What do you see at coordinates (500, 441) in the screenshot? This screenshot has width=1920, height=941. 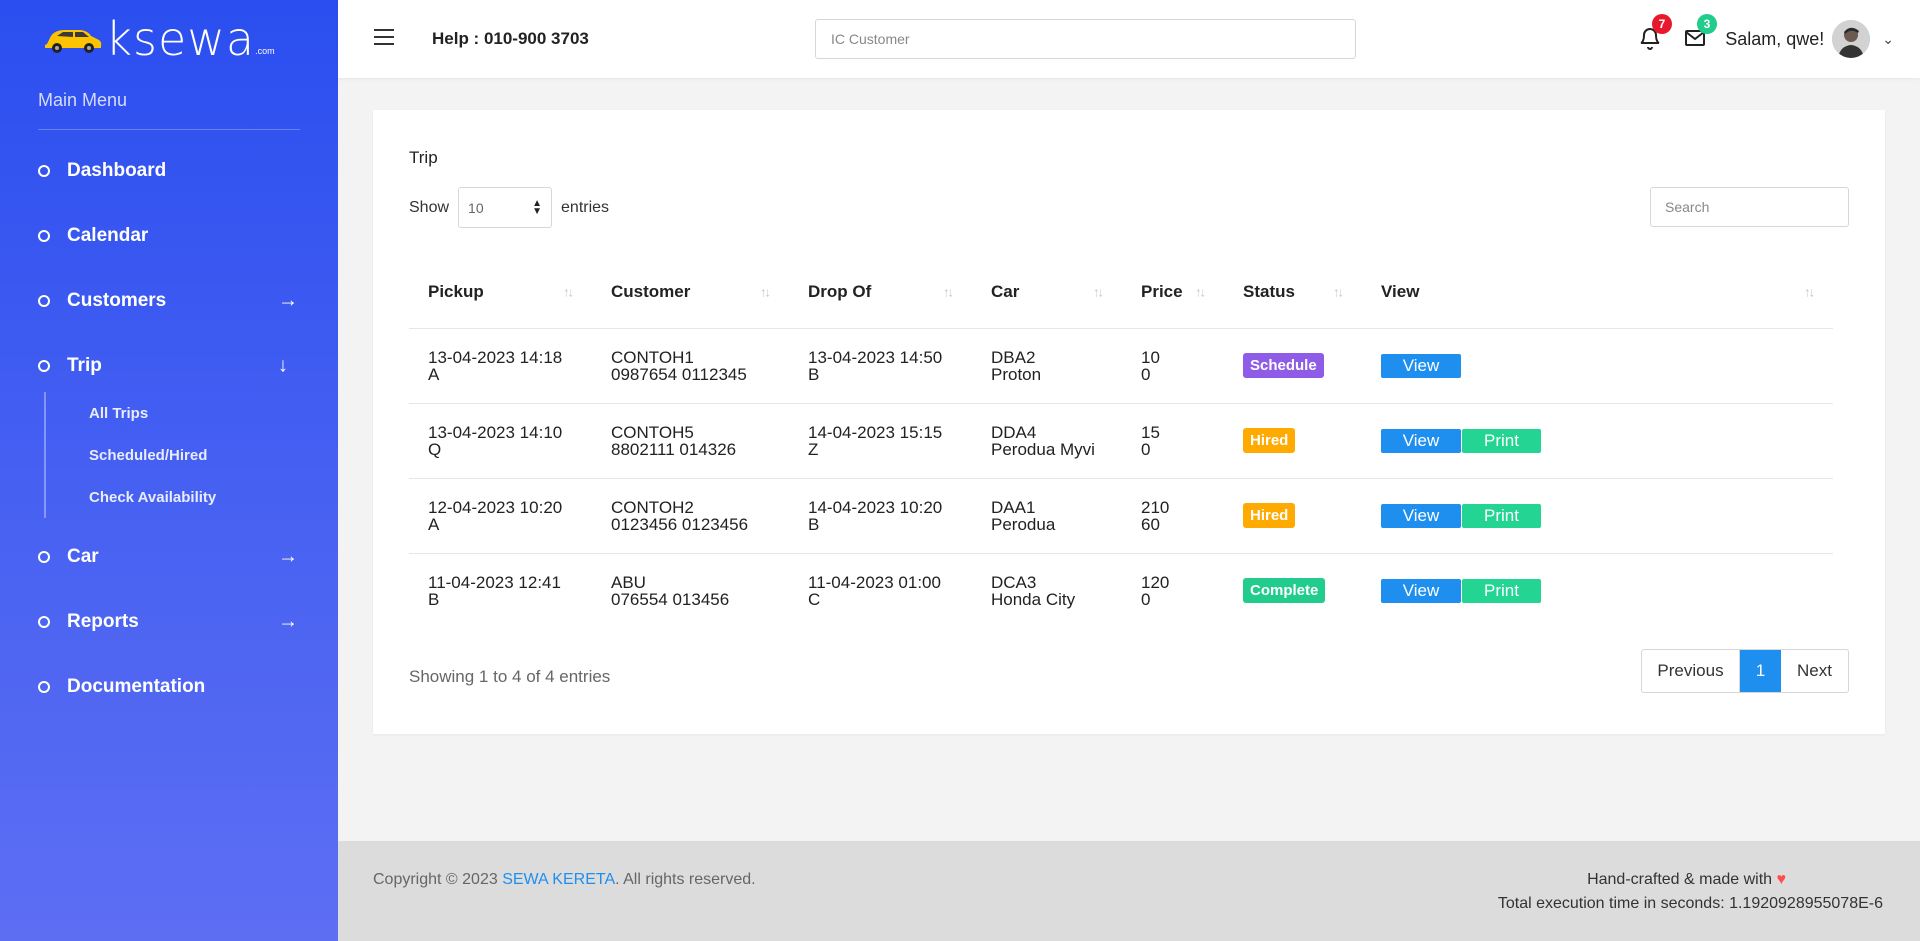 I see `cell-pickup: 13-04-2023 14:10 Q` at bounding box center [500, 441].